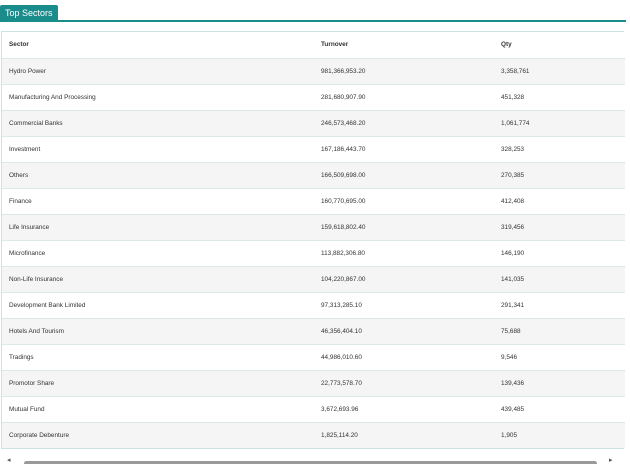  I want to click on sector-cell: Promotor Share, so click(158, 383).